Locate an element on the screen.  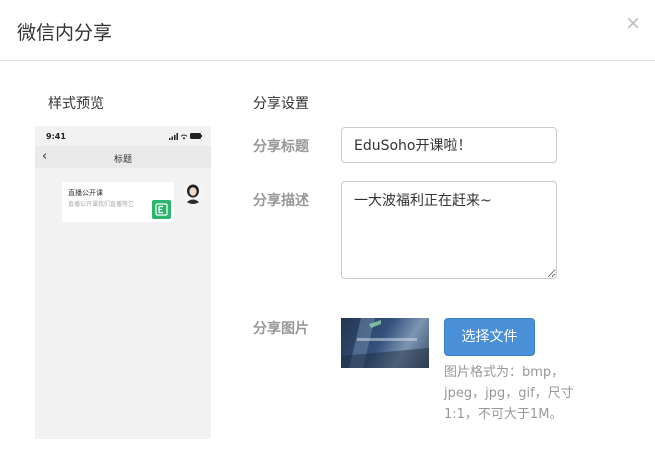
wifi-icon is located at coordinates (184, 136).